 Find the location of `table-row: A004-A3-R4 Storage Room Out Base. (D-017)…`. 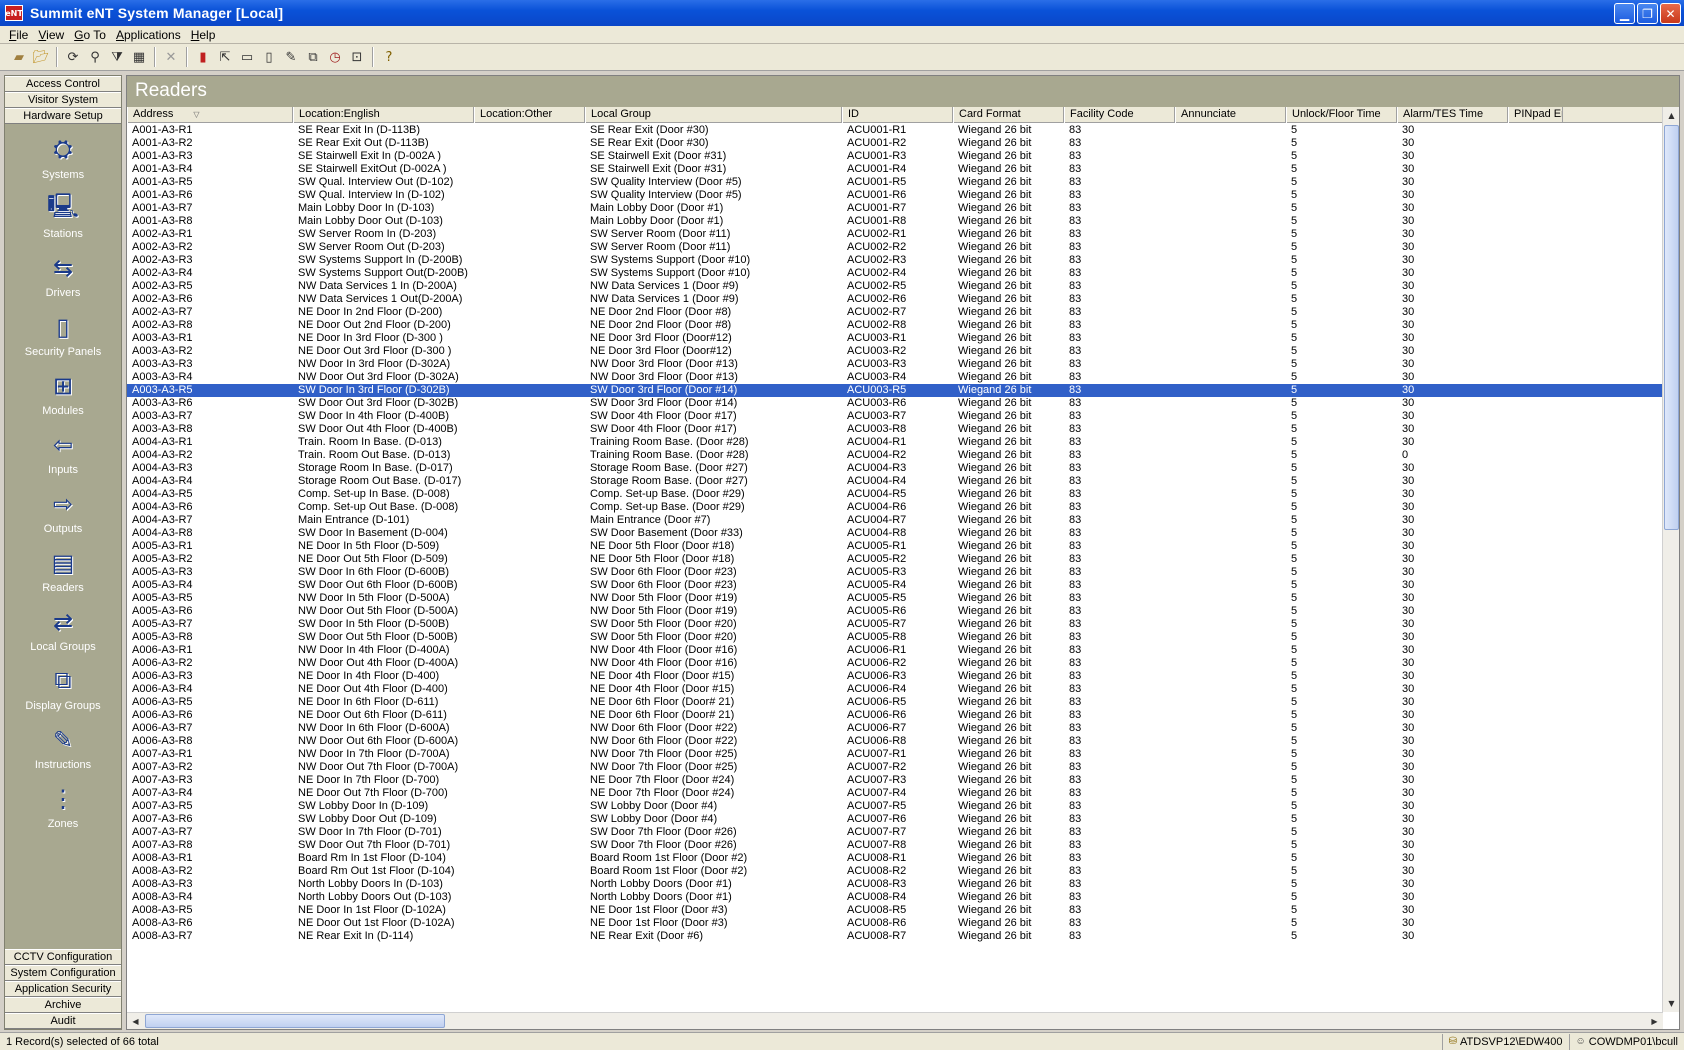

table-row: A004-A3-R4 Storage Room Out Base. (D-017)… is located at coordinates (895, 481).